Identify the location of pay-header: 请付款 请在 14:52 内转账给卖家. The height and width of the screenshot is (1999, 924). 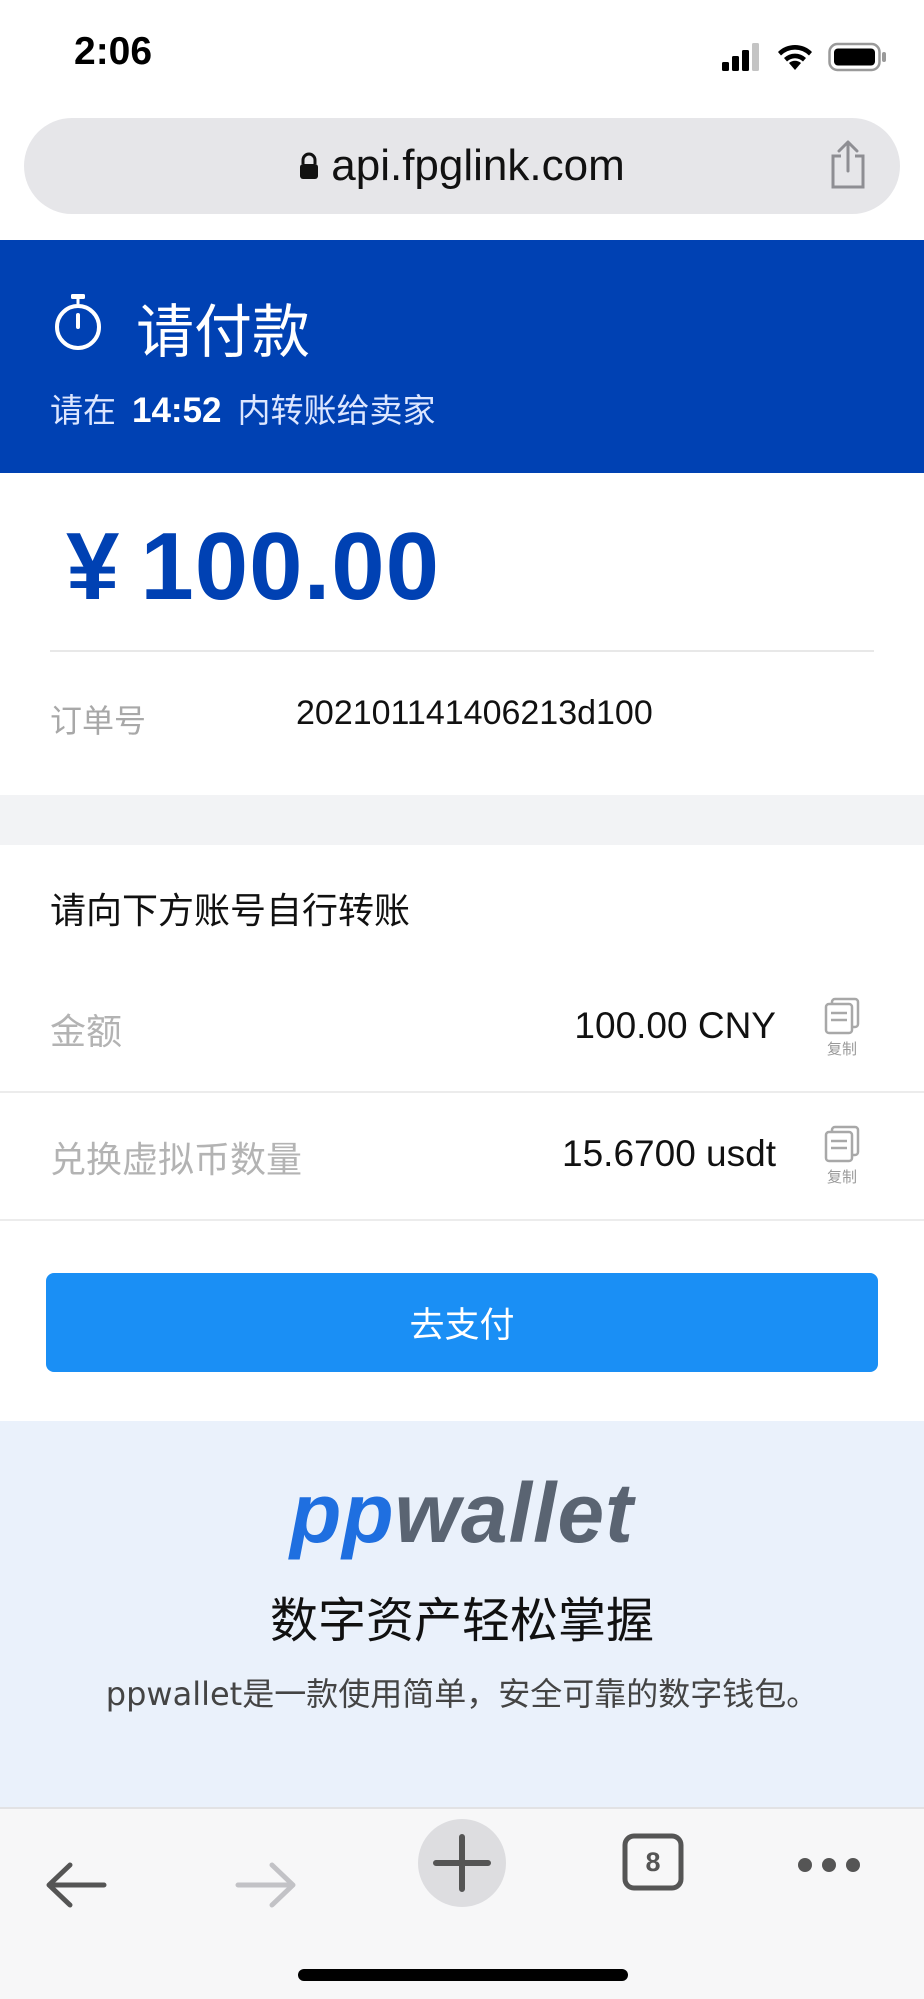
(462, 356).